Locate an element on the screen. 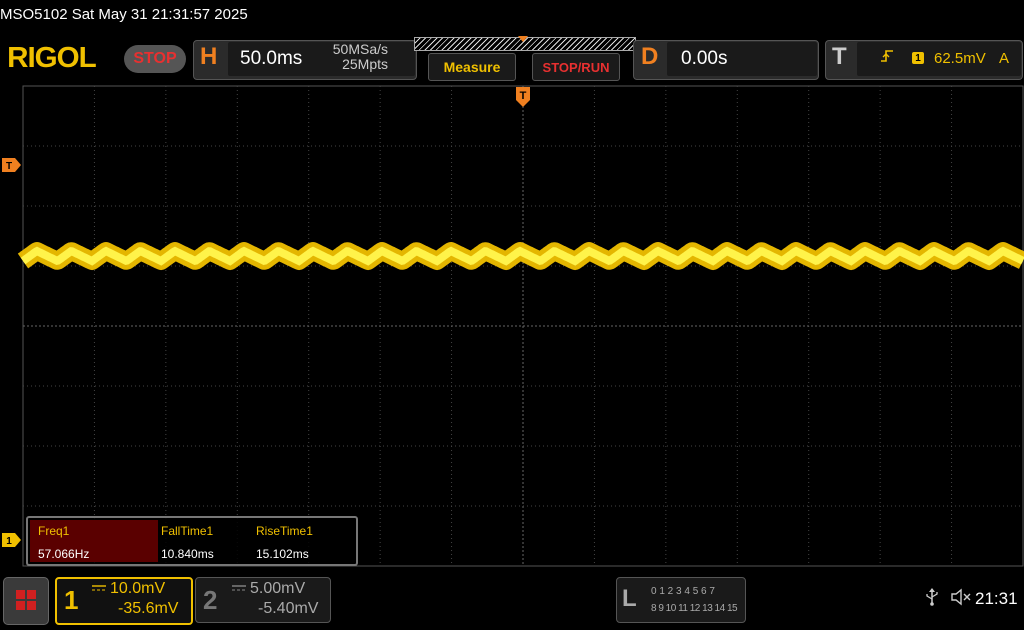  measurement-value: 10.840ms is located at coordinates (187, 554).